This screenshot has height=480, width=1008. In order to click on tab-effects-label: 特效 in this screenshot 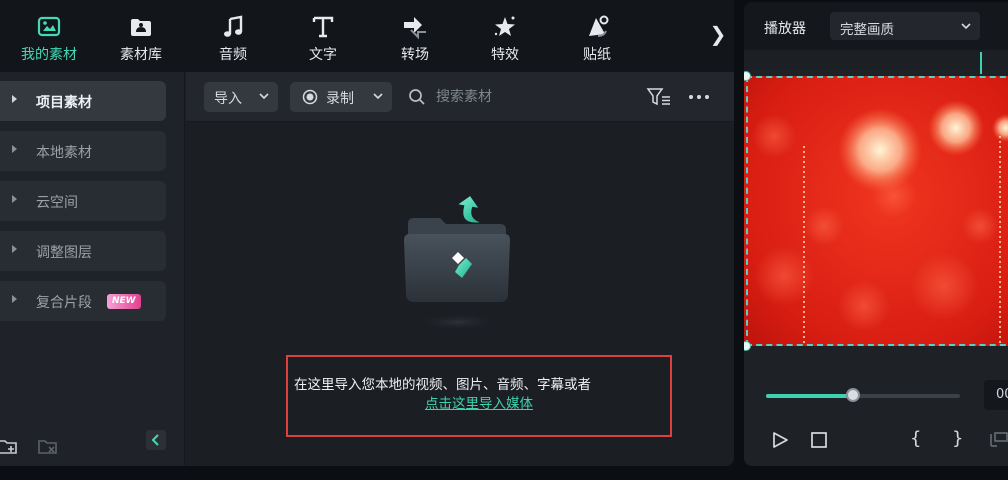, I will do `click(505, 55)`.